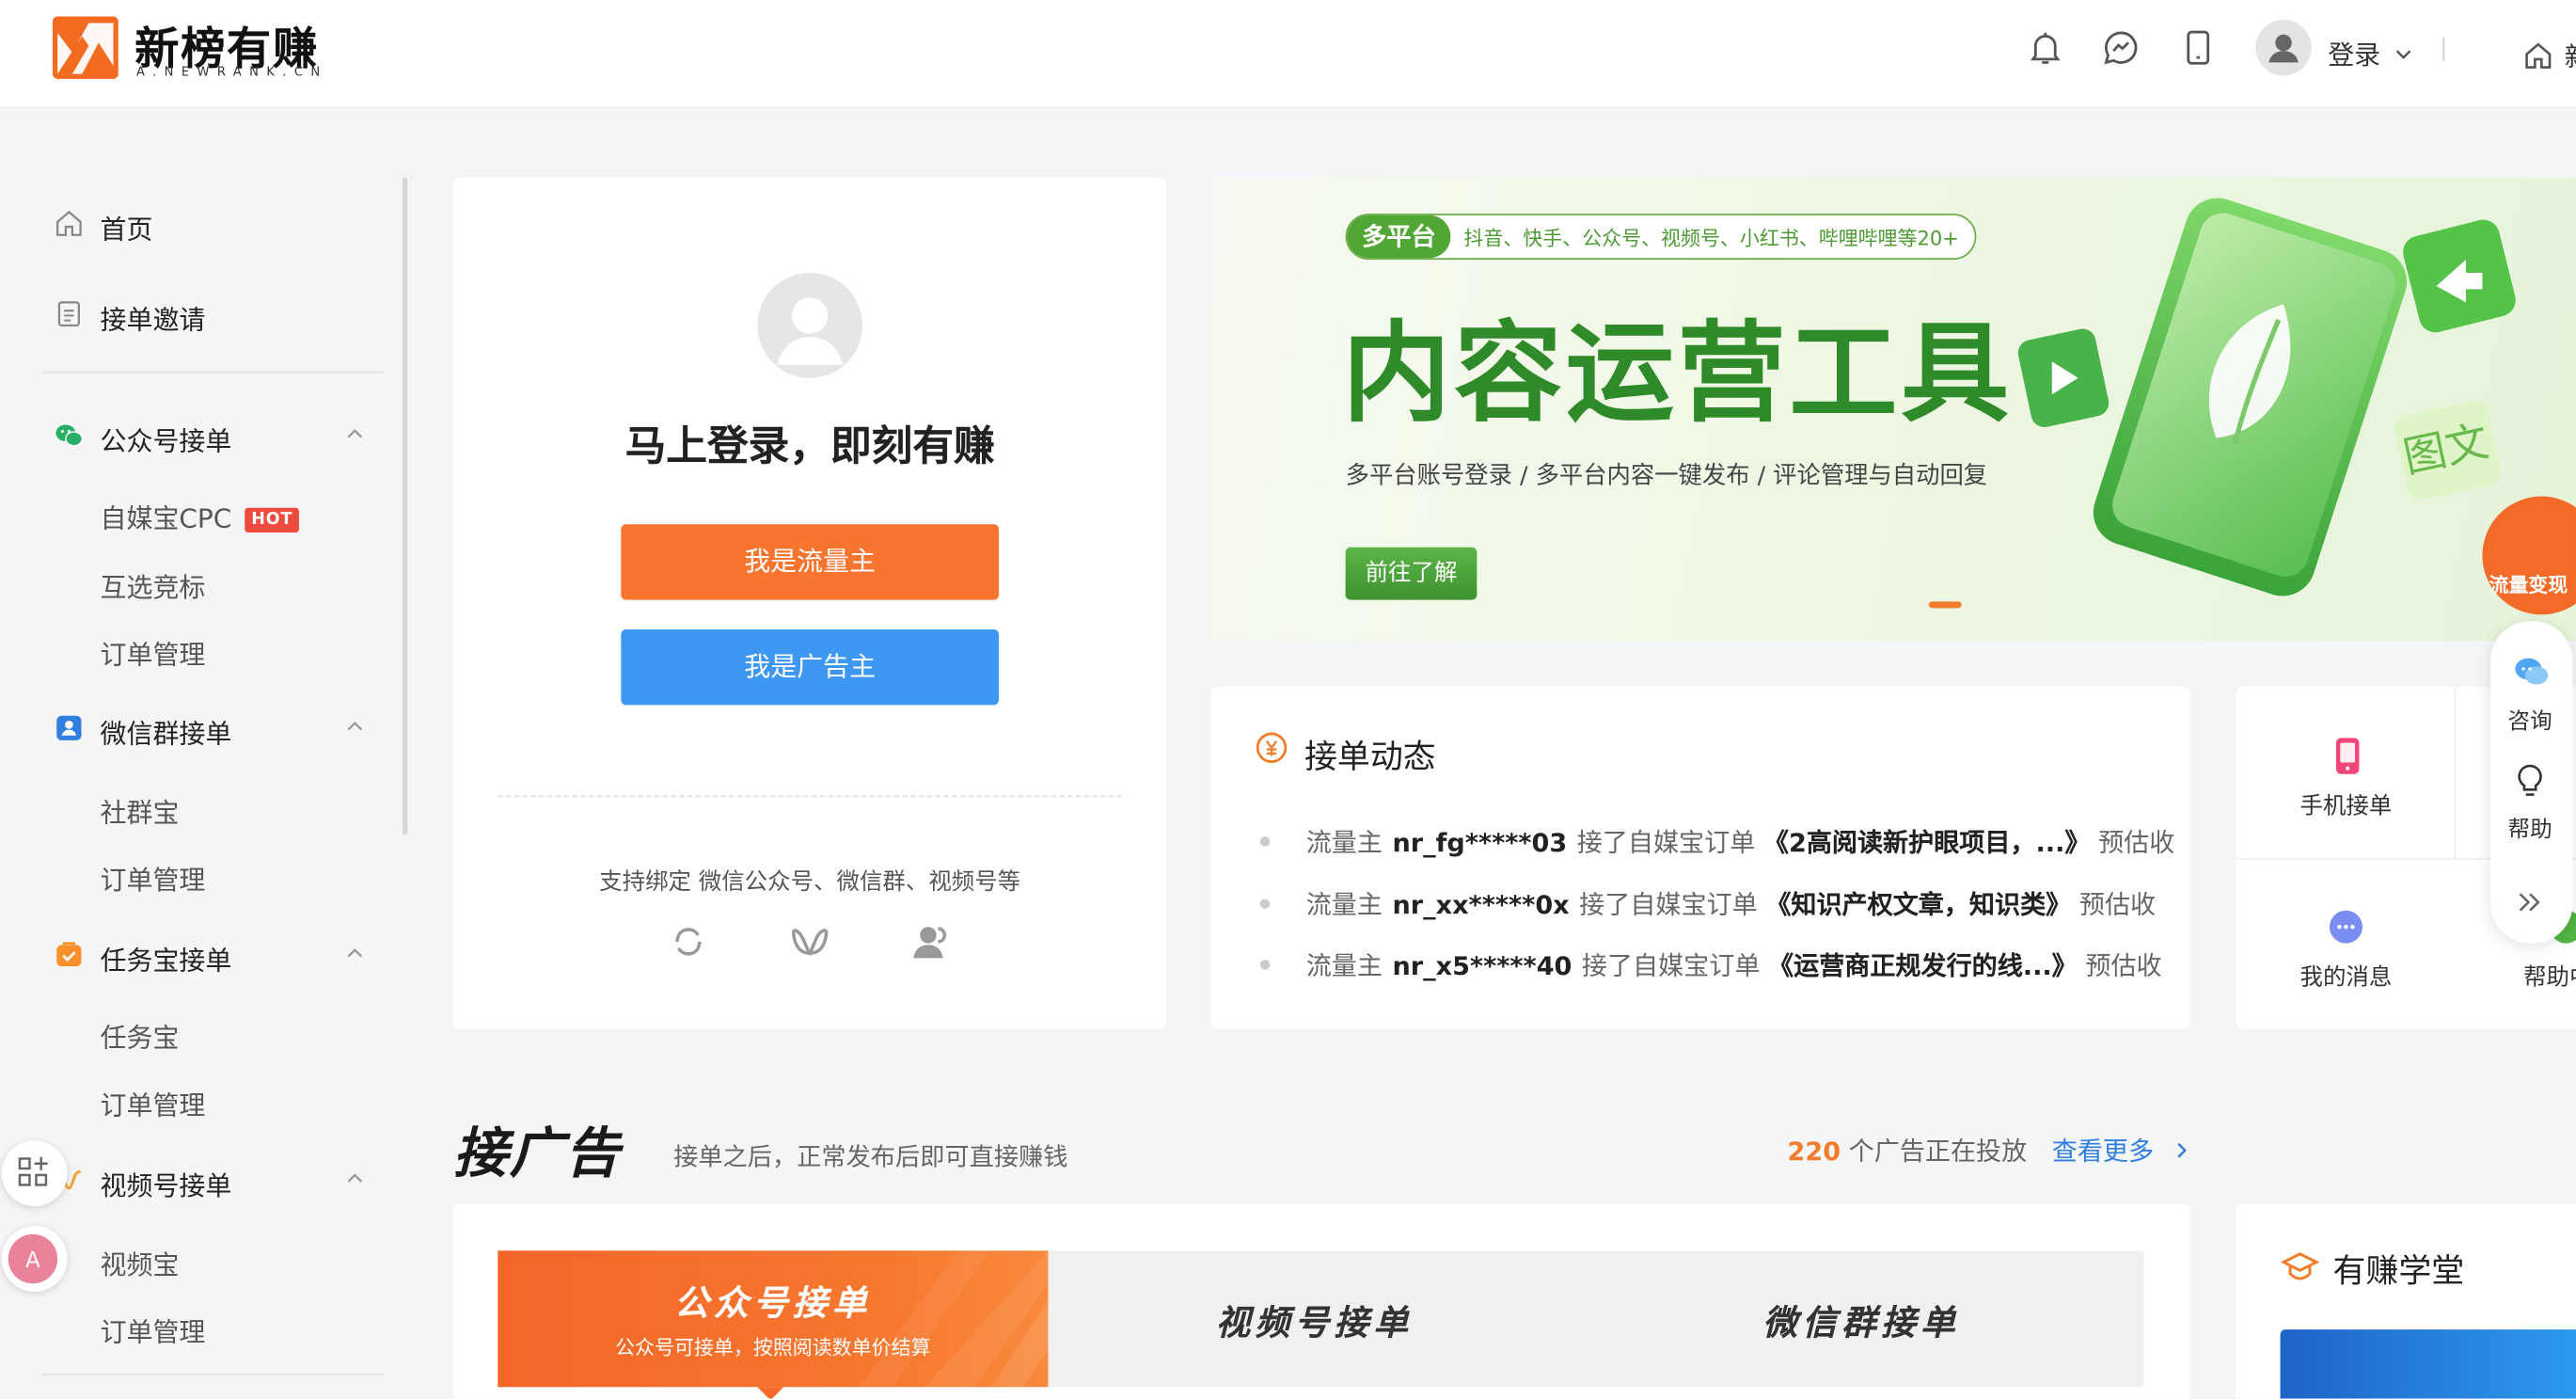 Image resolution: width=2576 pixels, height=1399 pixels. I want to click on leaf-tablet-illustration: 图文 流量变现, so click(2296, 406).